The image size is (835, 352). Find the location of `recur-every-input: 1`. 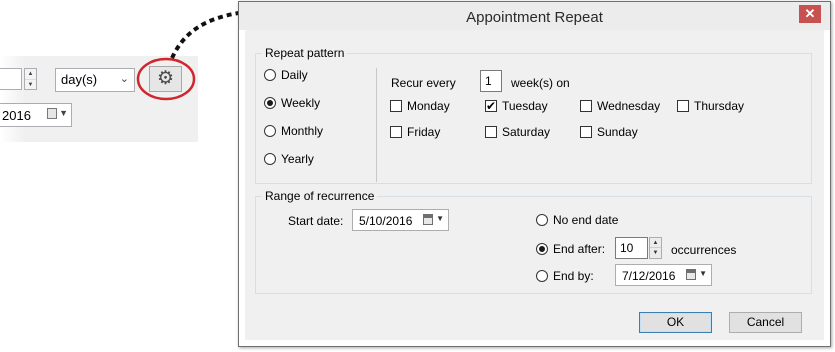

recur-every-input: 1 is located at coordinates (491, 81).